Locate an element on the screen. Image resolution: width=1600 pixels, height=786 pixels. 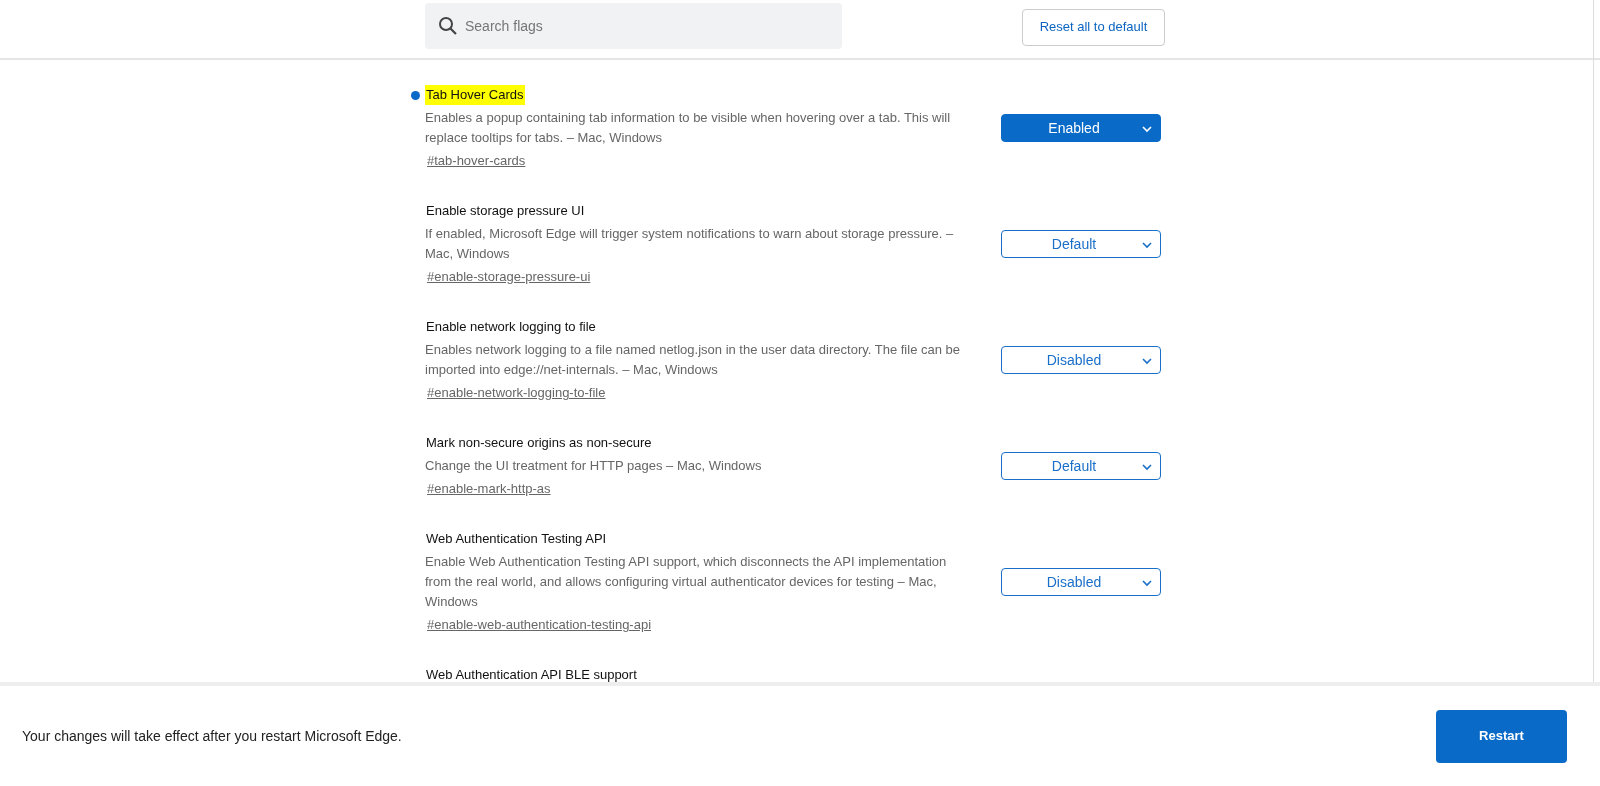
flag-title: Enable network logging to file is located at coordinates (511, 327).